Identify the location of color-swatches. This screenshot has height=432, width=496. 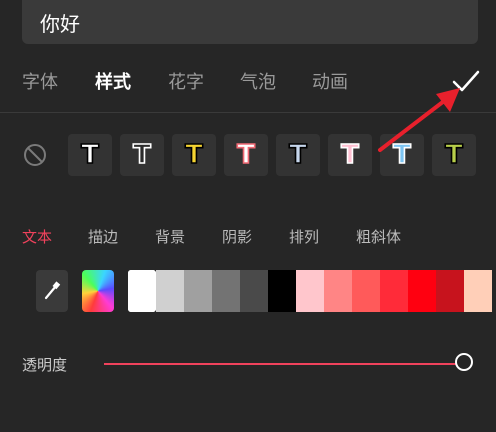
(310, 291).